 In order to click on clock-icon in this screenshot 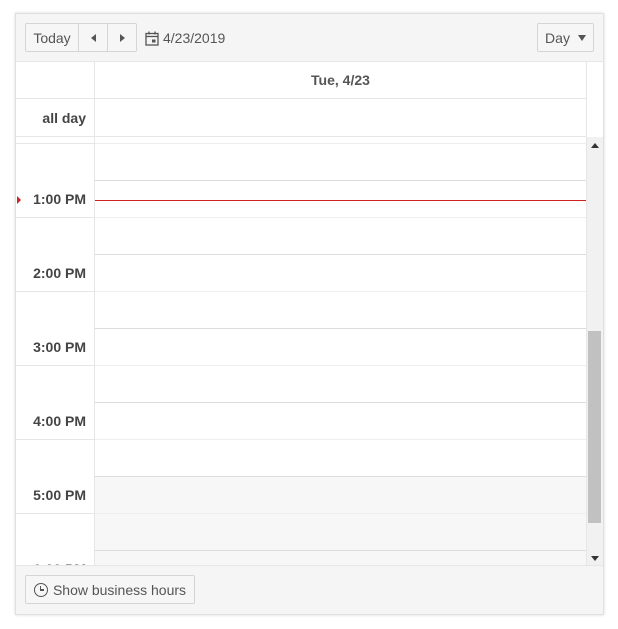, I will do `click(40, 589)`.